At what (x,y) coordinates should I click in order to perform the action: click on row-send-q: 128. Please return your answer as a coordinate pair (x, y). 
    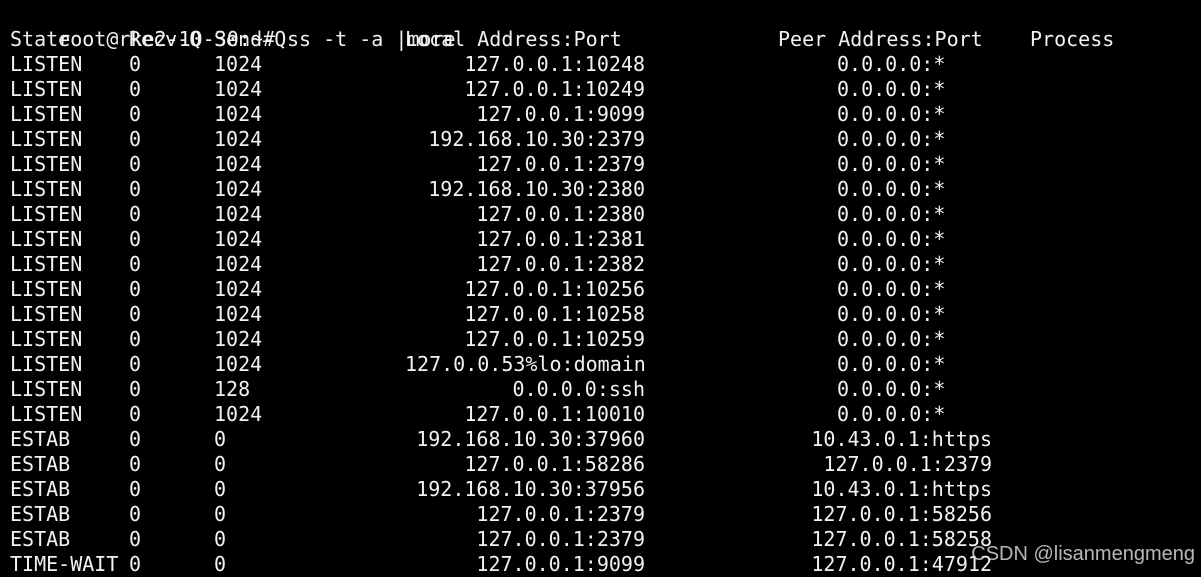
    Looking at the image, I should click on (232, 389).